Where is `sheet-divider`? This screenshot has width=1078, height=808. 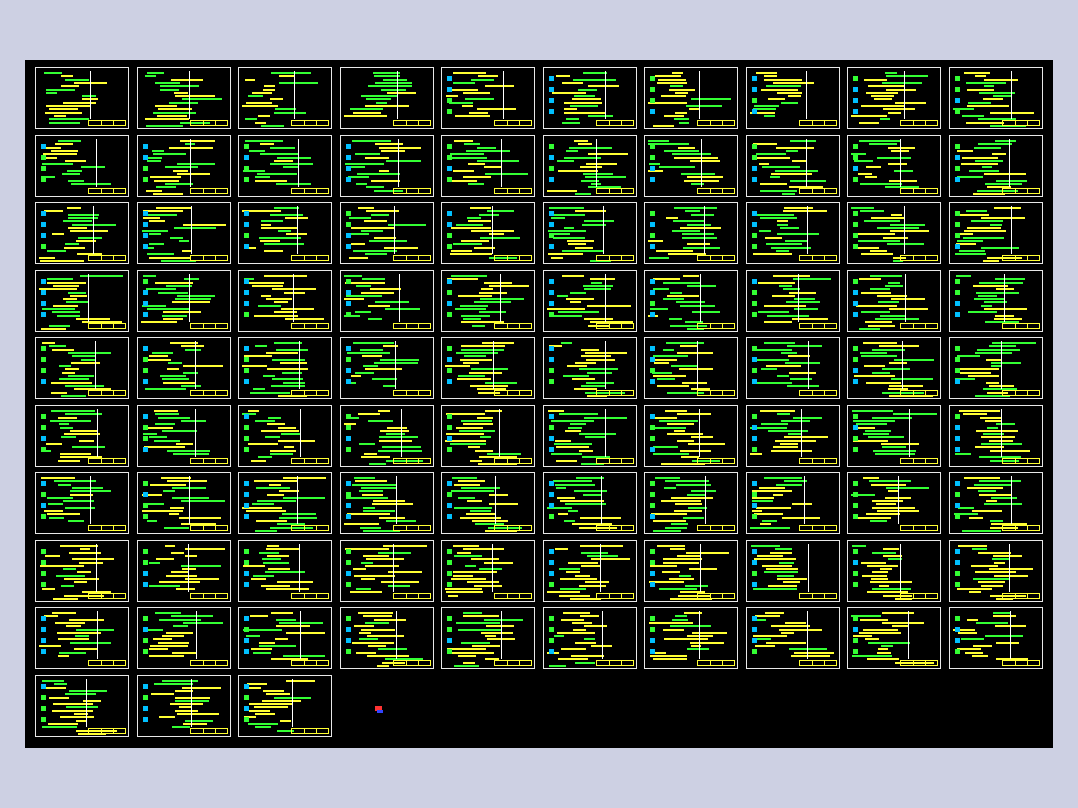 sheet-divider is located at coordinates (701, 163).